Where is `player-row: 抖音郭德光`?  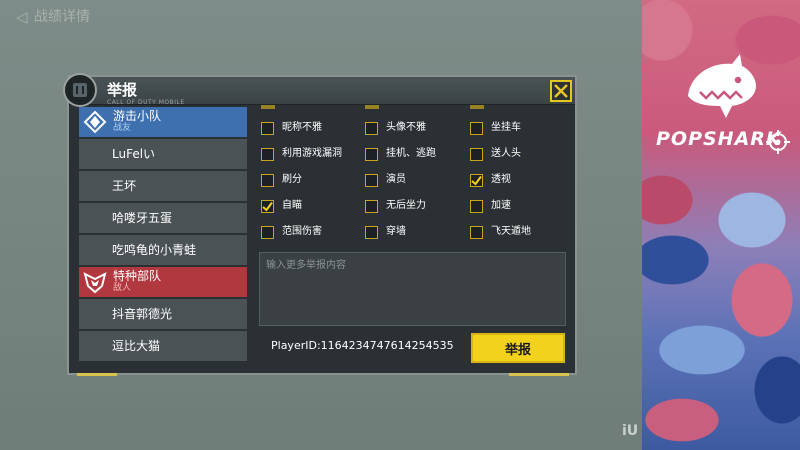 player-row: 抖音郭德光 is located at coordinates (163, 314).